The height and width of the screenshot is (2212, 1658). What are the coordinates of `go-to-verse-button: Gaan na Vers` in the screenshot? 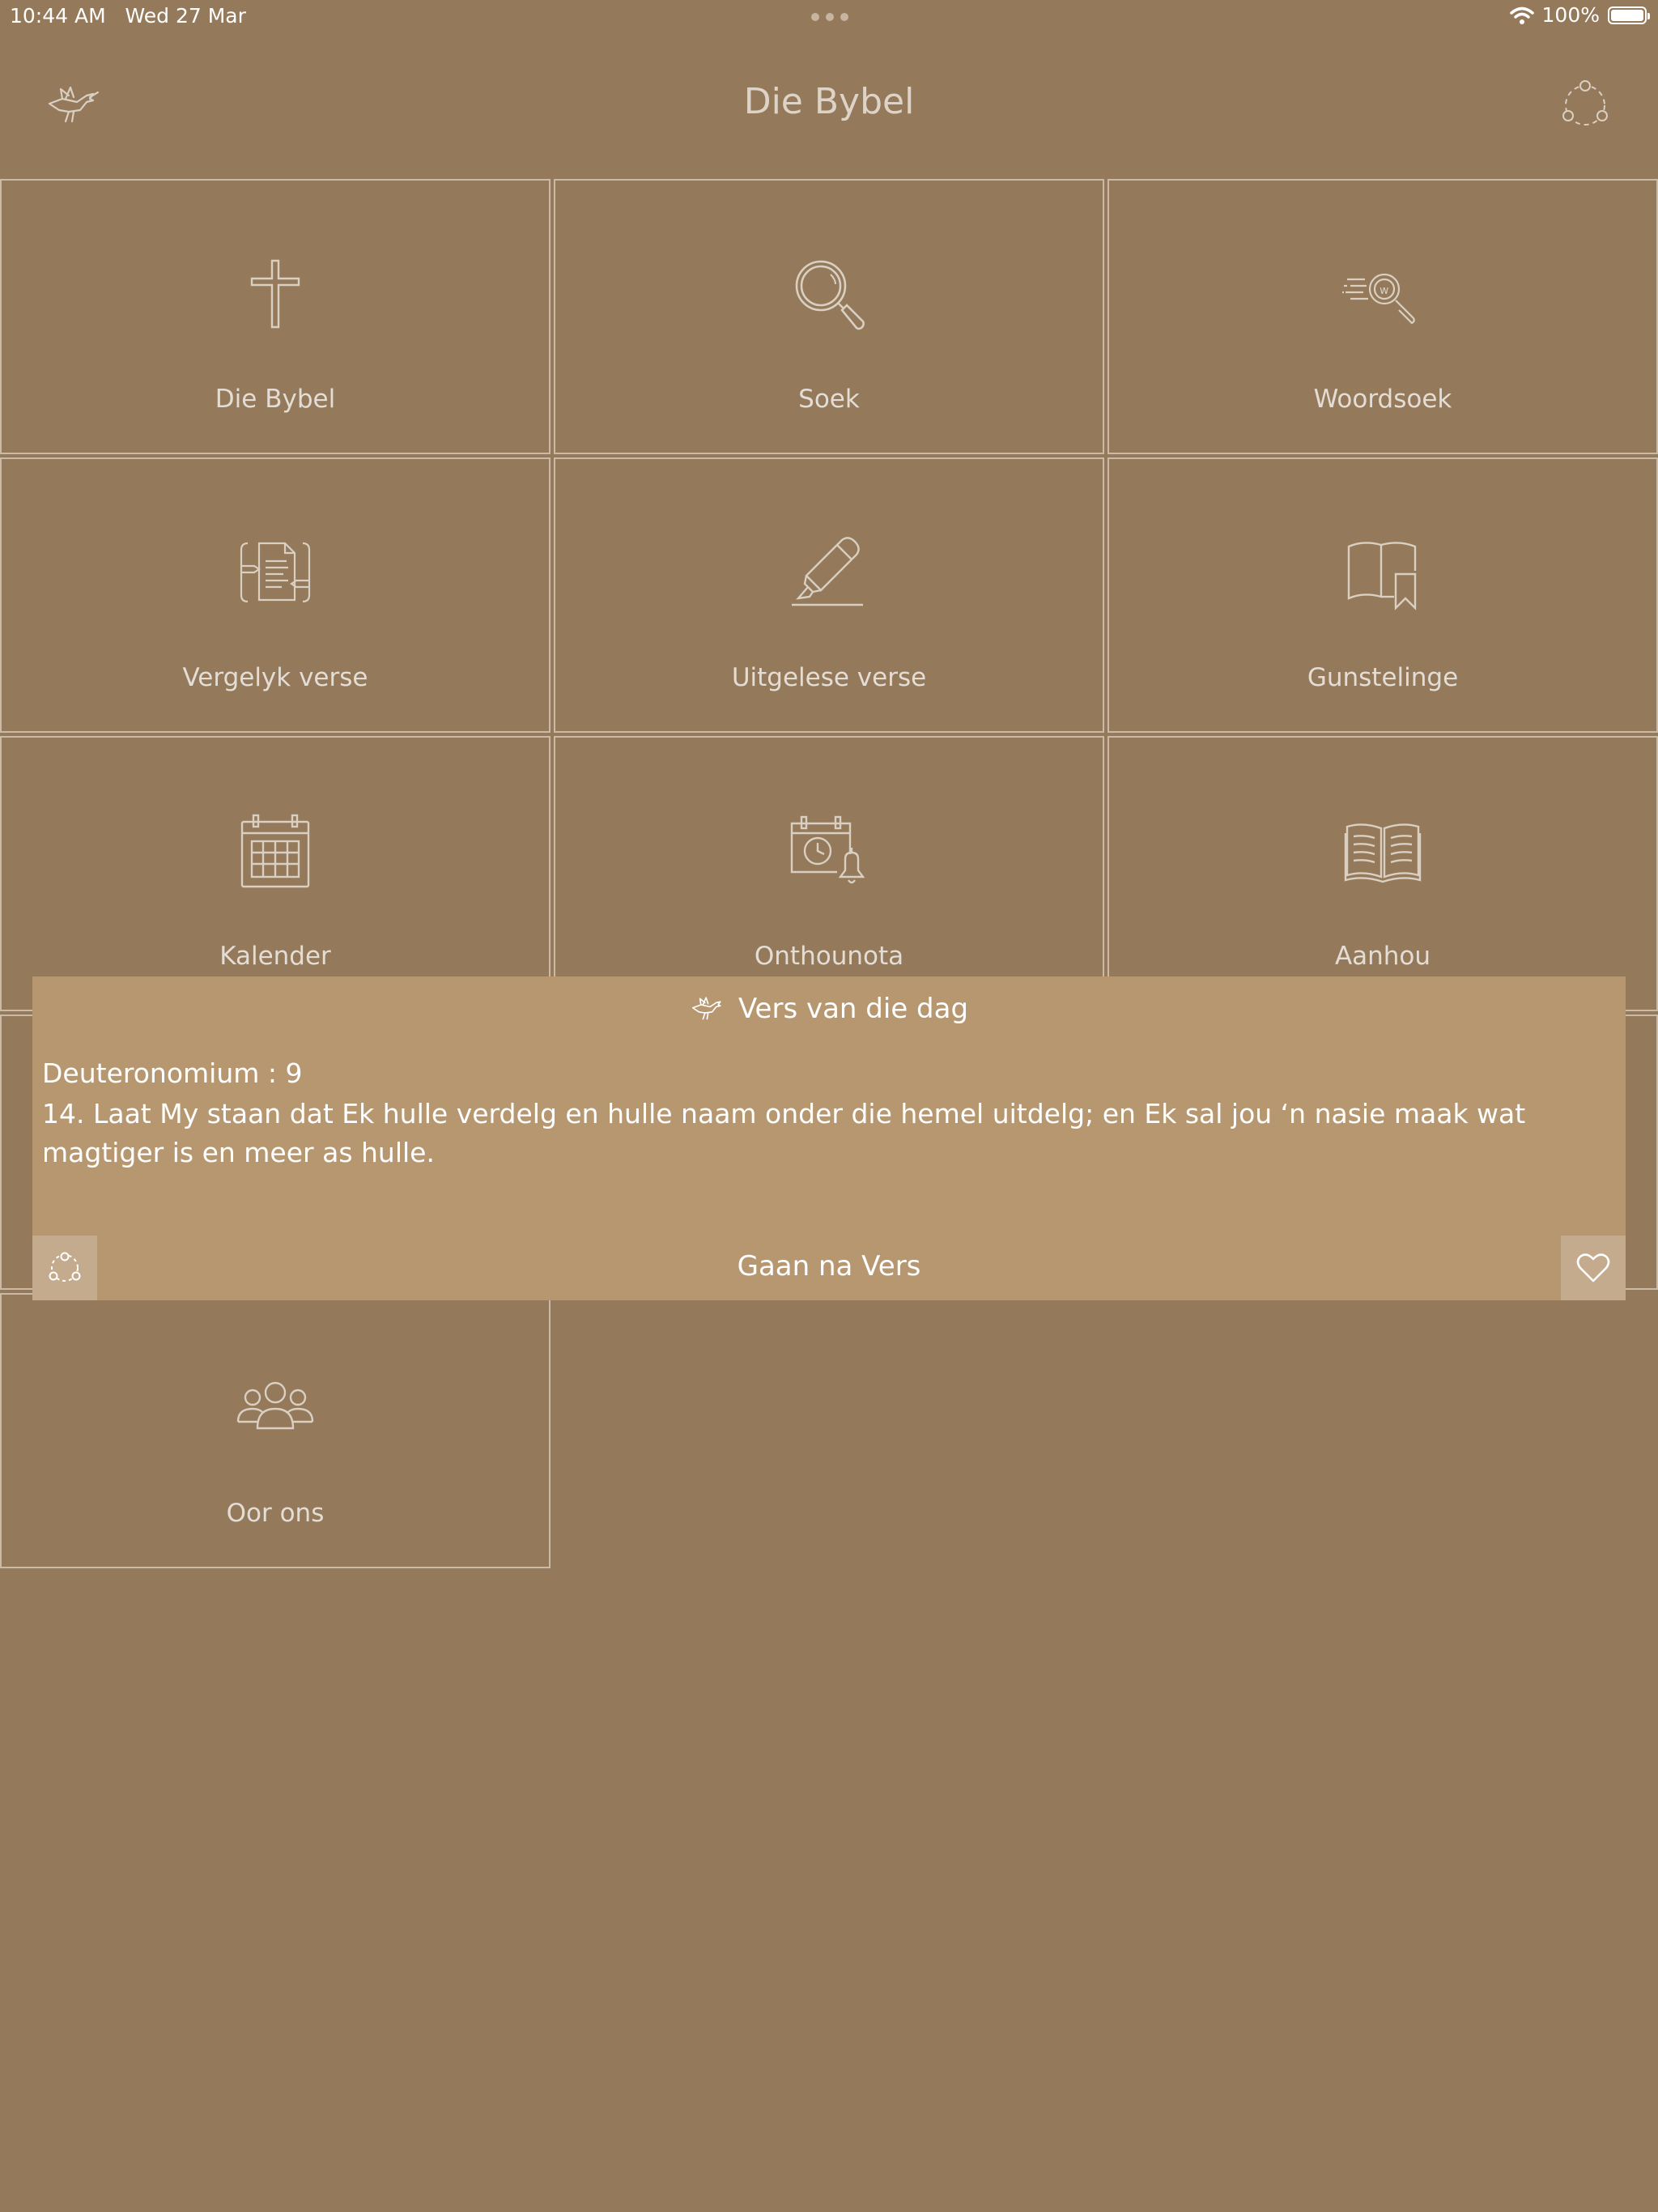 It's located at (829, 1266).